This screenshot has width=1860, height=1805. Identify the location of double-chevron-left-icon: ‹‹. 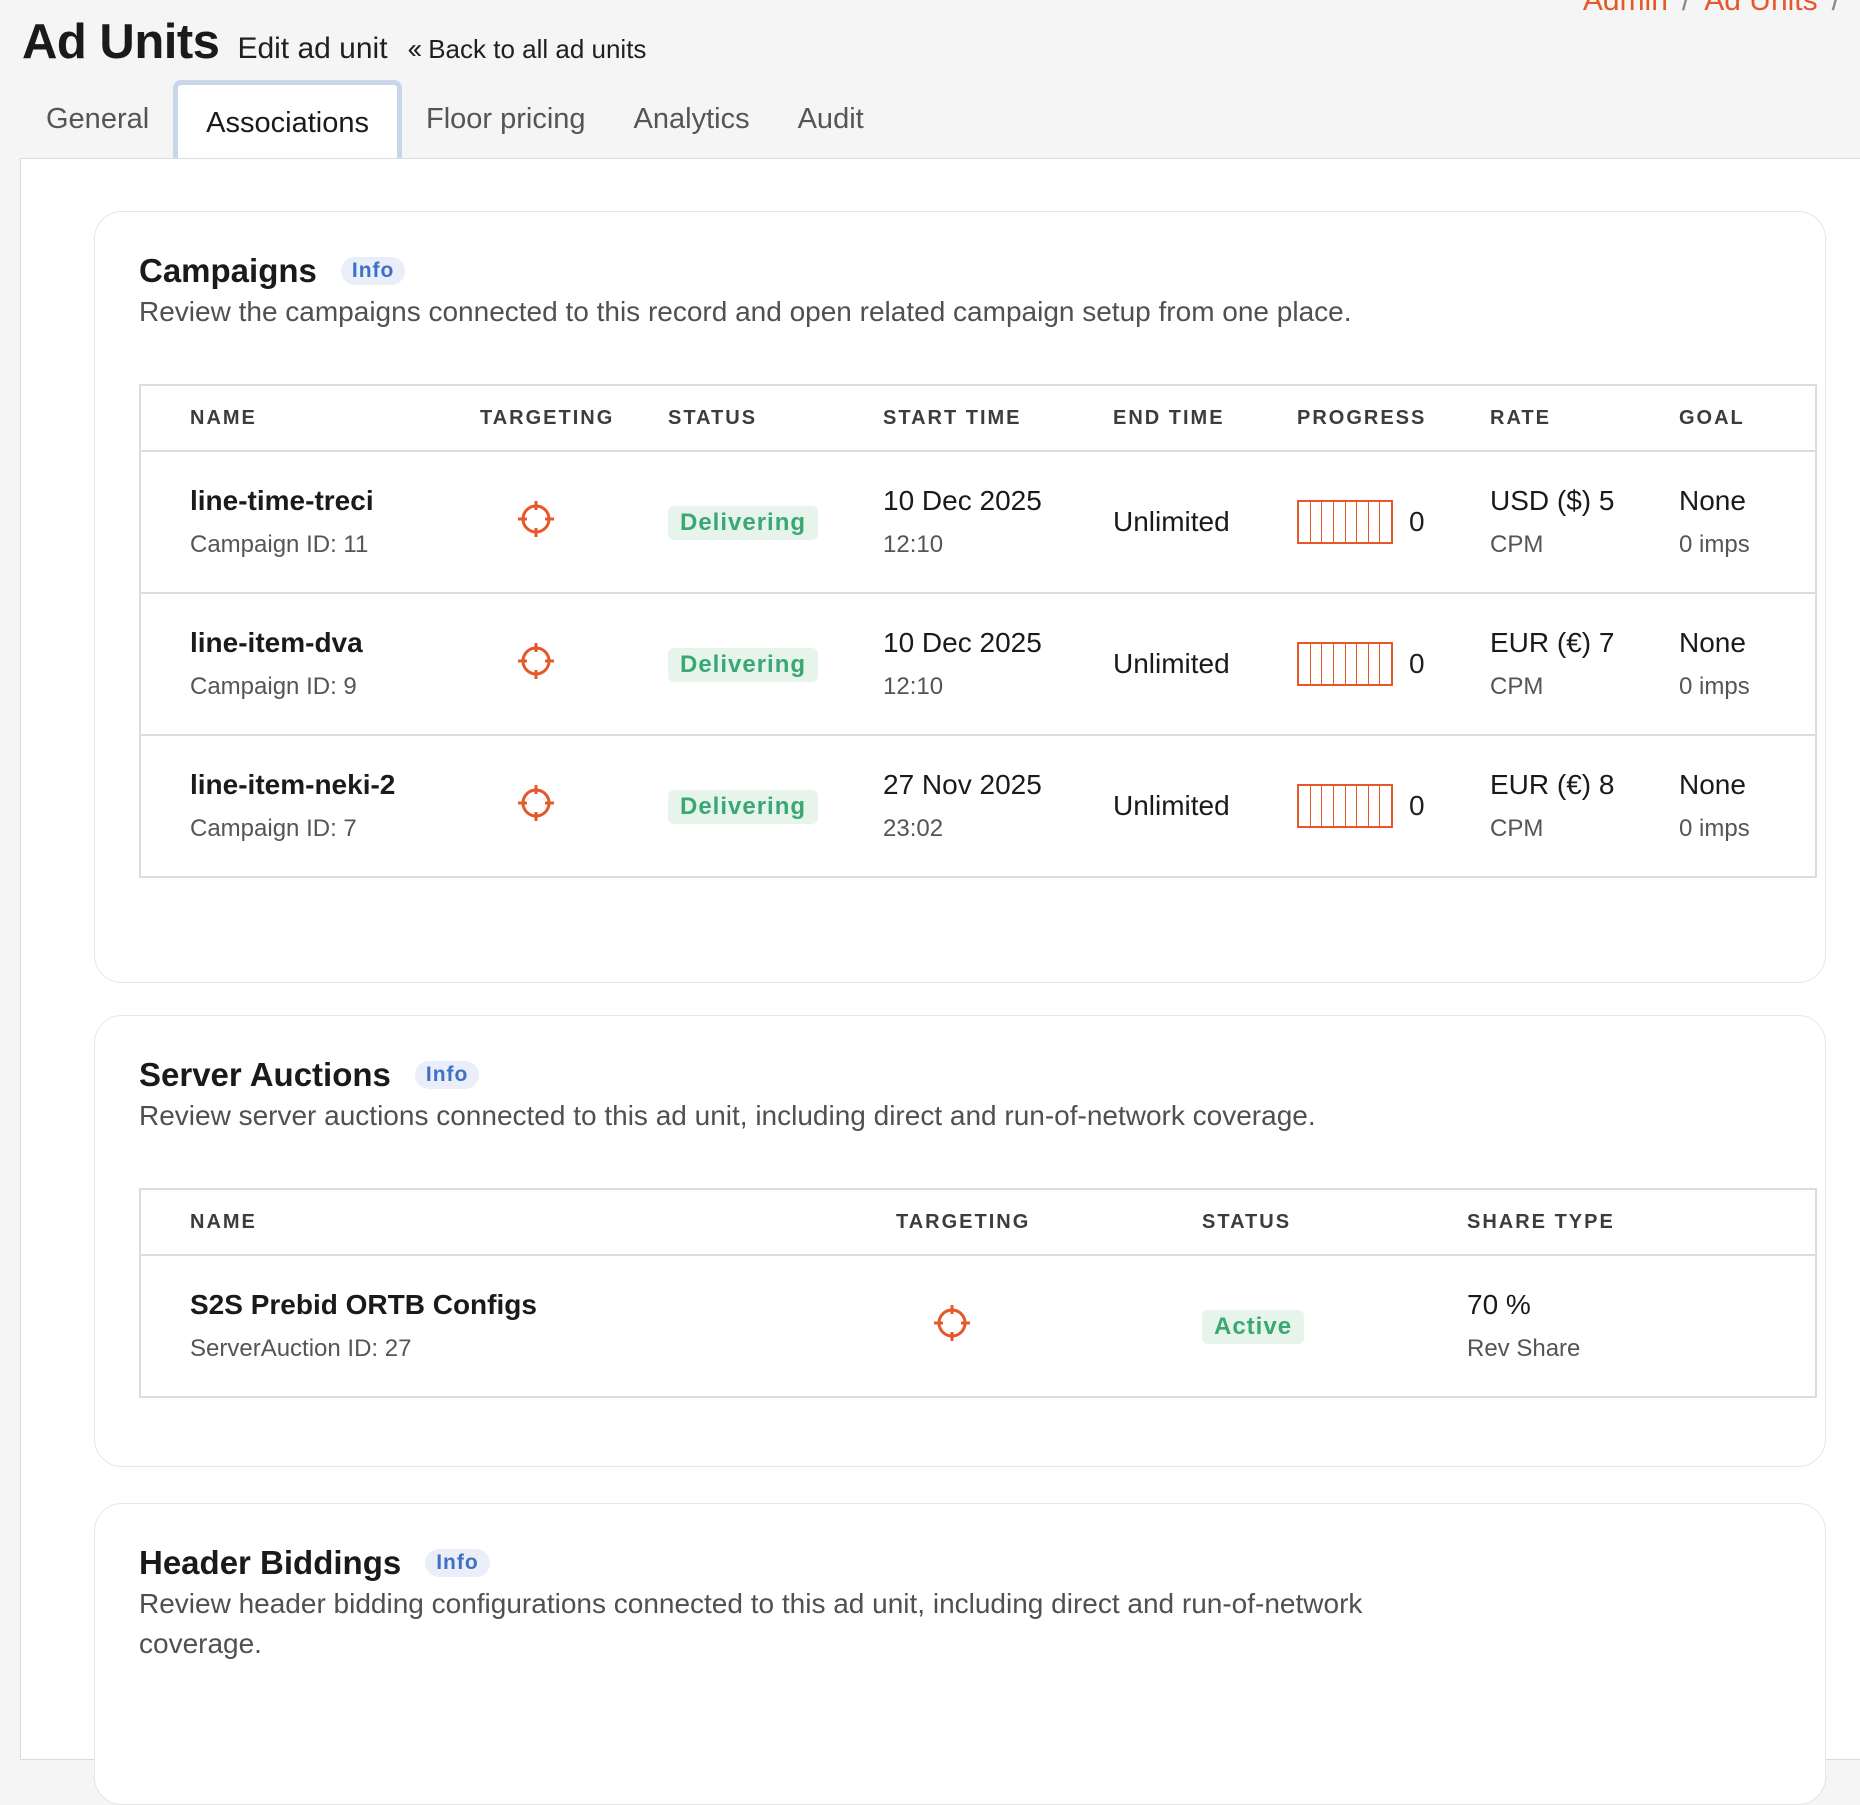
(415, 48).